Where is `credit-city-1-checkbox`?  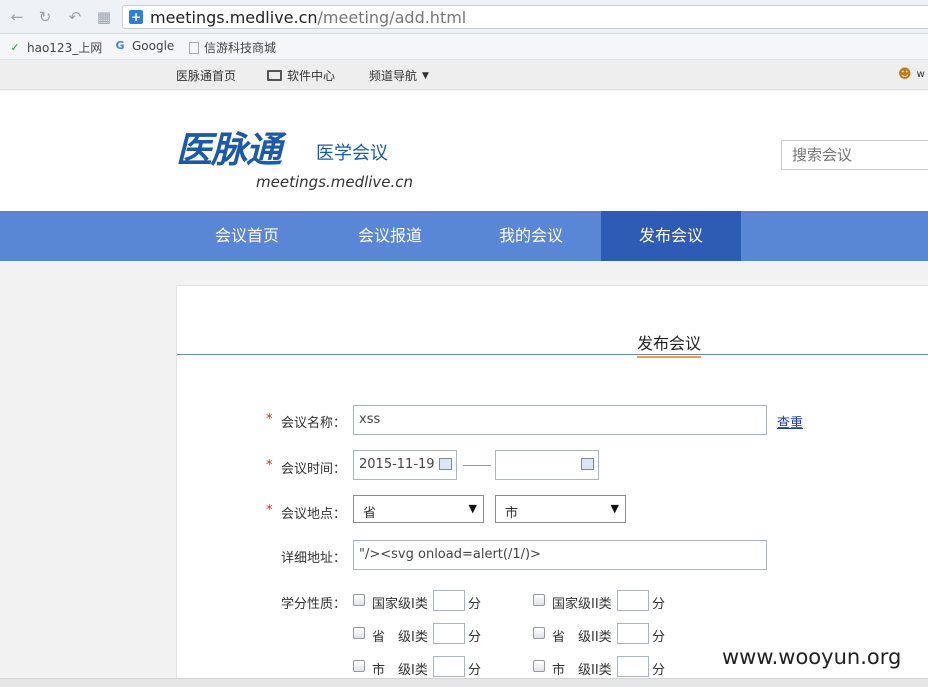
credit-city-1-checkbox is located at coordinates (359, 666).